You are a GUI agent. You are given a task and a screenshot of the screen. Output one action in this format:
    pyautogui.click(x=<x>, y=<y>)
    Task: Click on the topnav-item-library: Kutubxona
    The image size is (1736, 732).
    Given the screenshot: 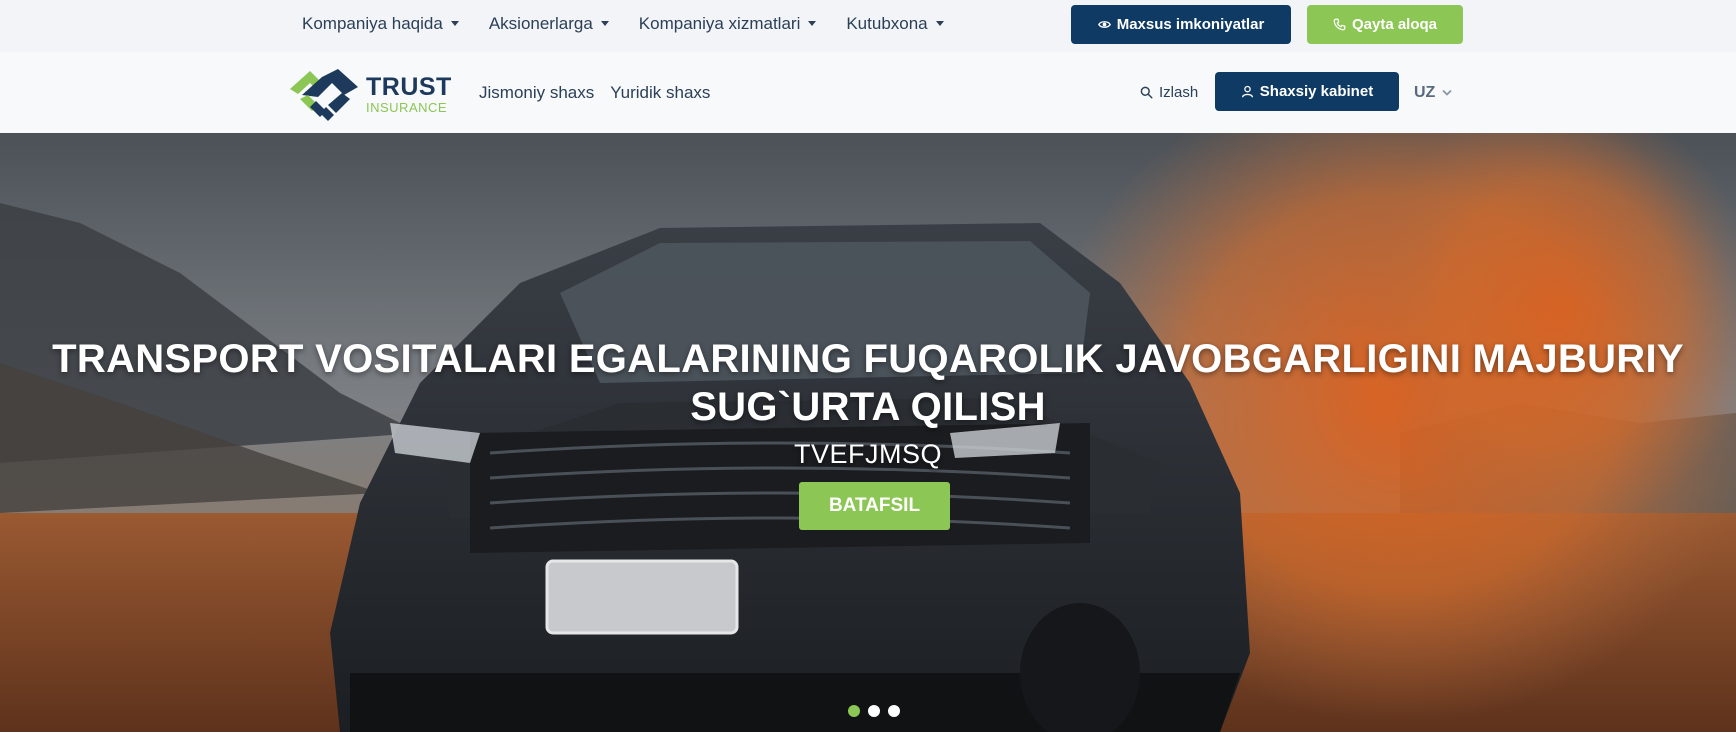 What is the action you would take?
    pyautogui.click(x=895, y=24)
    